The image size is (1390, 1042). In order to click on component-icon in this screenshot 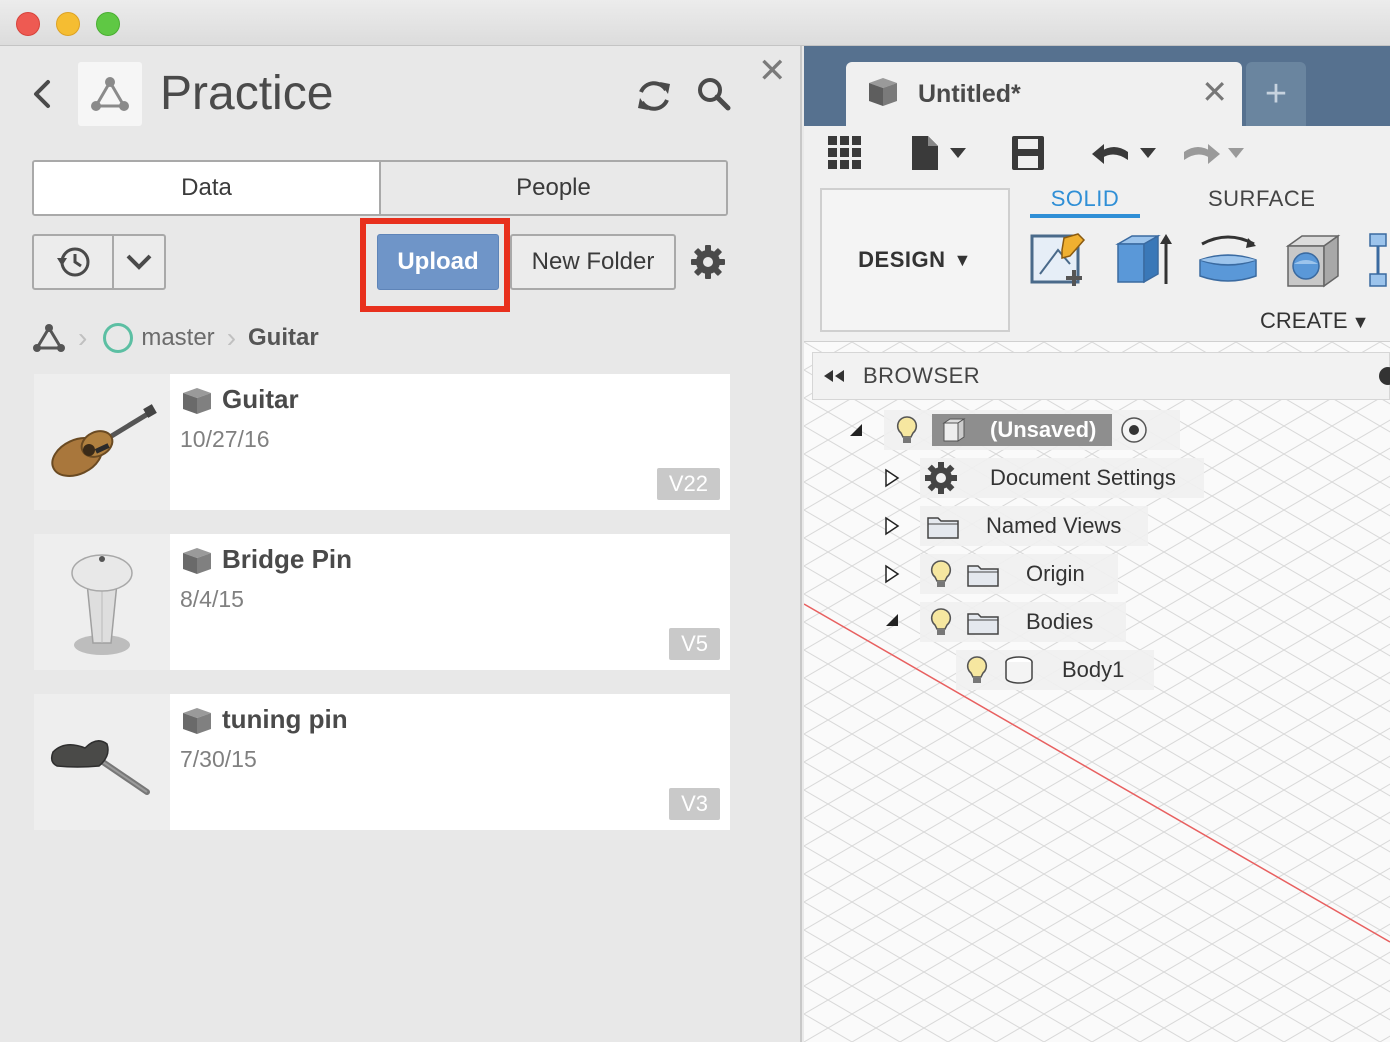, I will do `click(954, 430)`.